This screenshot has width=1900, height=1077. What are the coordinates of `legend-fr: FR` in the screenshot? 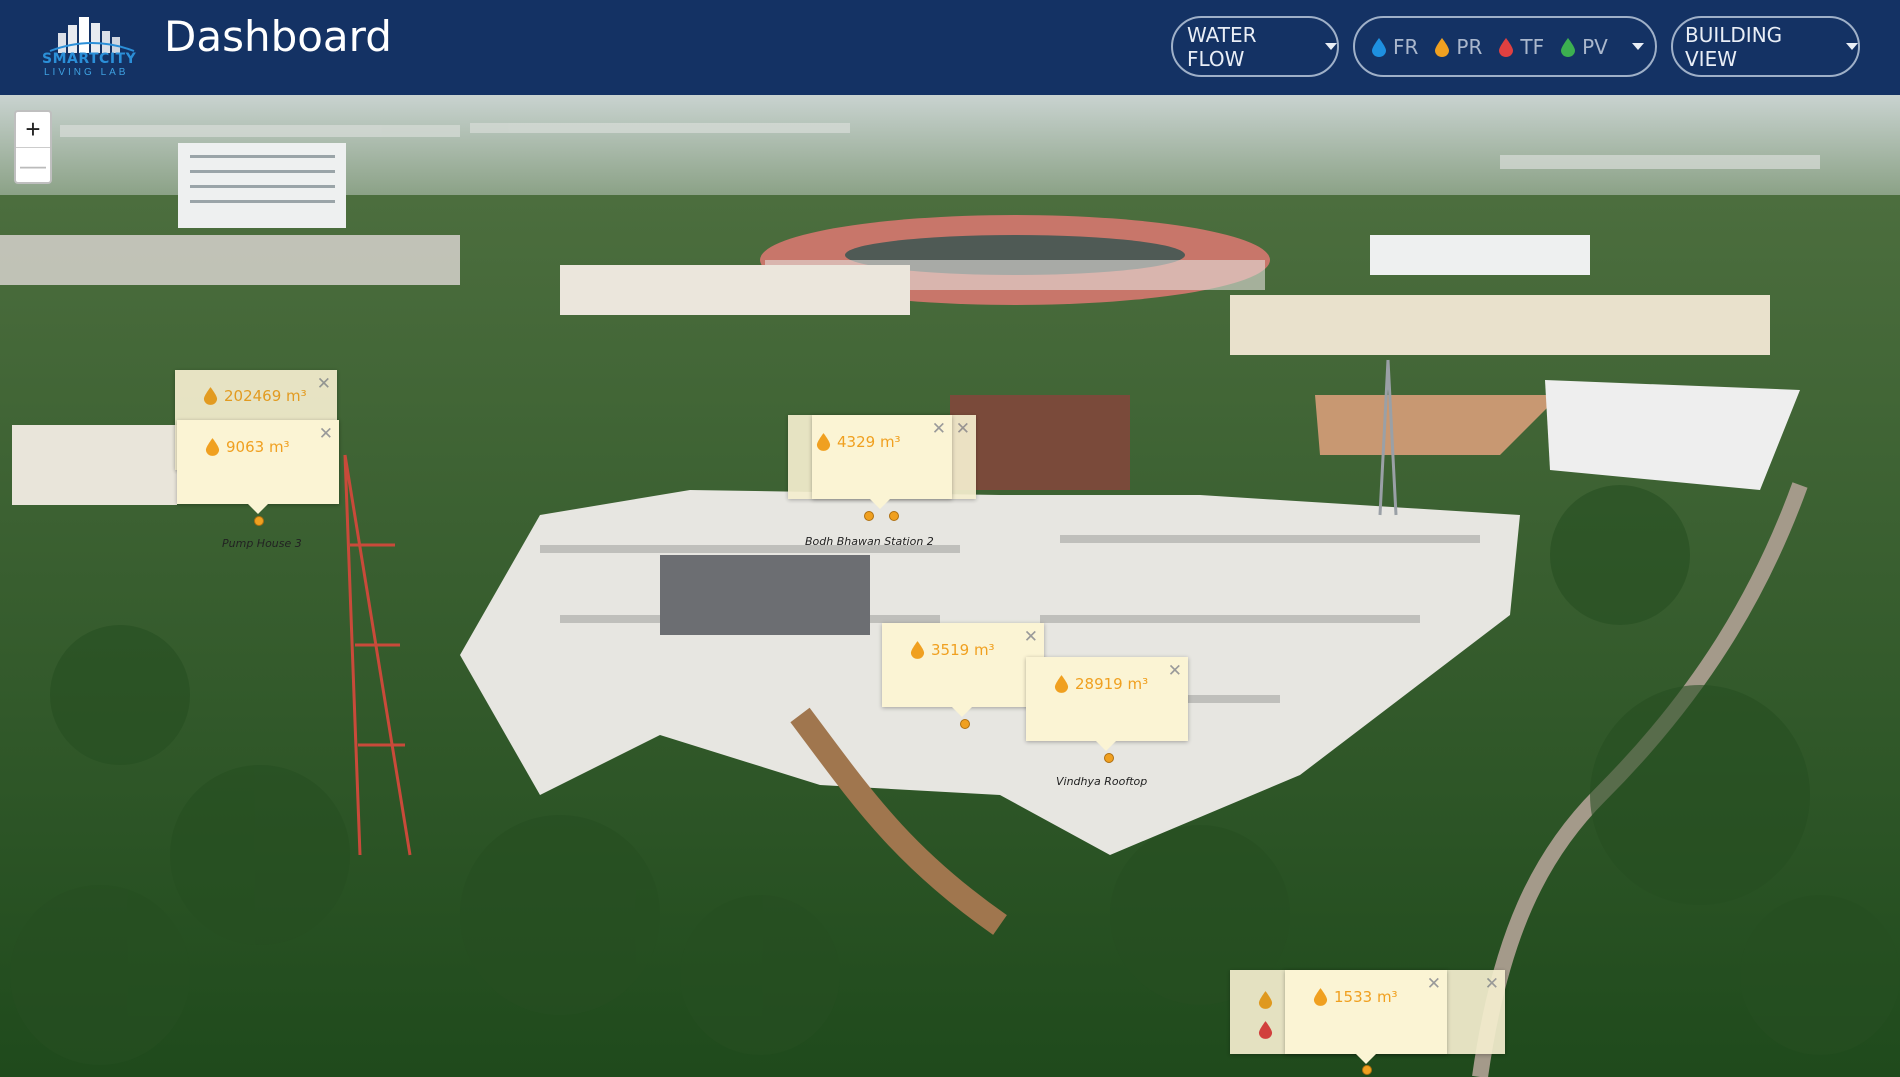 It's located at (1394, 47).